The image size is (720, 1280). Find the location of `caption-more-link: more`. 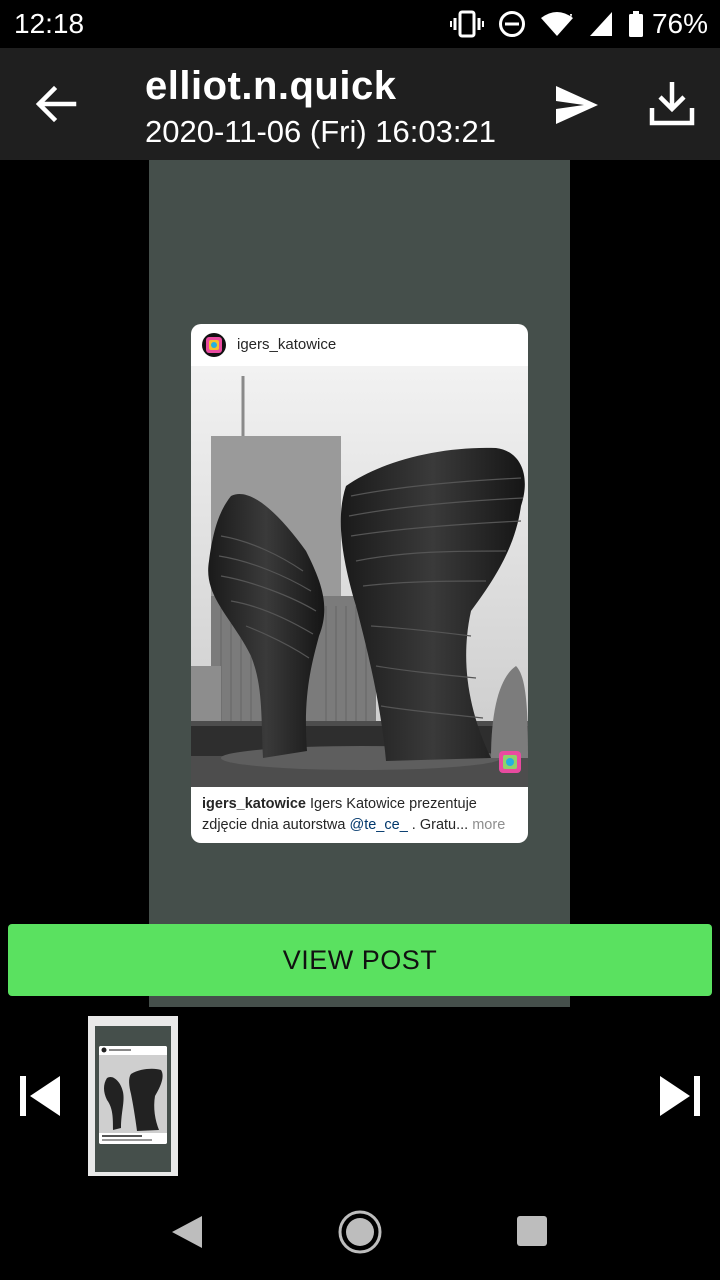

caption-more-link: more is located at coordinates (486, 825).